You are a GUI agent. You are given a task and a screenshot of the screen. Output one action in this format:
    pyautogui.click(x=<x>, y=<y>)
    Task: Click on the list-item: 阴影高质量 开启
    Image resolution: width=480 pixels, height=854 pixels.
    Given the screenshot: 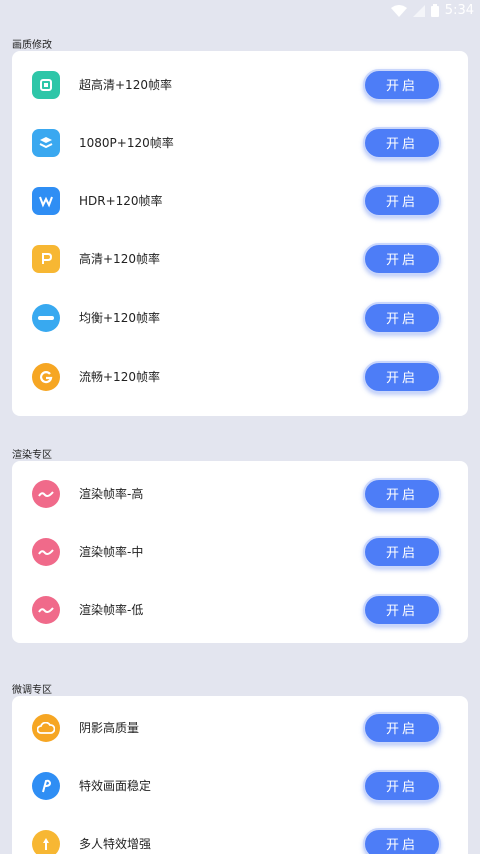 What is the action you would take?
    pyautogui.click(x=240, y=728)
    